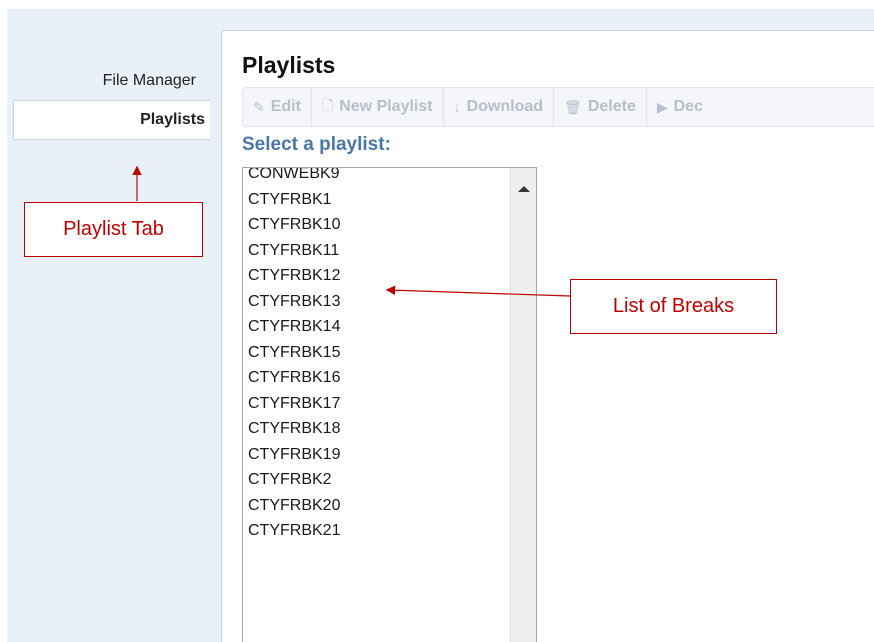  Describe the element at coordinates (377, 276) in the screenshot. I see `list-item: CTYFRBK12` at that location.